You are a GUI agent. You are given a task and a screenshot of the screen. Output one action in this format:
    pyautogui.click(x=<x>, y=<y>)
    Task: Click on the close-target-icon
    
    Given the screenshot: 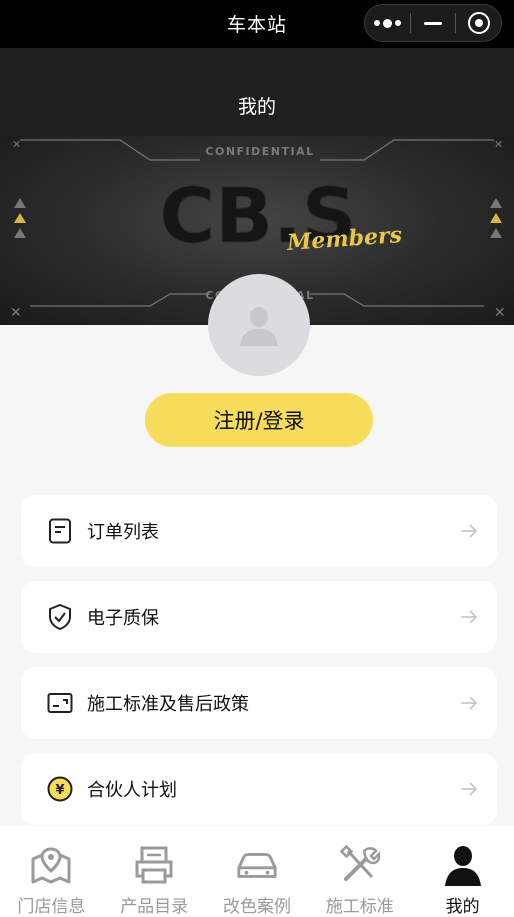 What is the action you would take?
    pyautogui.click(x=478, y=23)
    